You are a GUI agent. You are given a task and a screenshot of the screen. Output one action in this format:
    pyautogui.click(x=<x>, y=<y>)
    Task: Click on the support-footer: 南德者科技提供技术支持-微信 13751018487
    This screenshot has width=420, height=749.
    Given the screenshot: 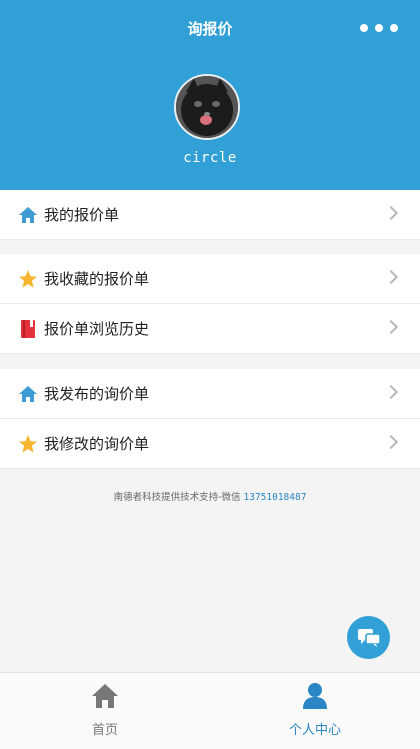 What is the action you would take?
    pyautogui.click(x=210, y=496)
    